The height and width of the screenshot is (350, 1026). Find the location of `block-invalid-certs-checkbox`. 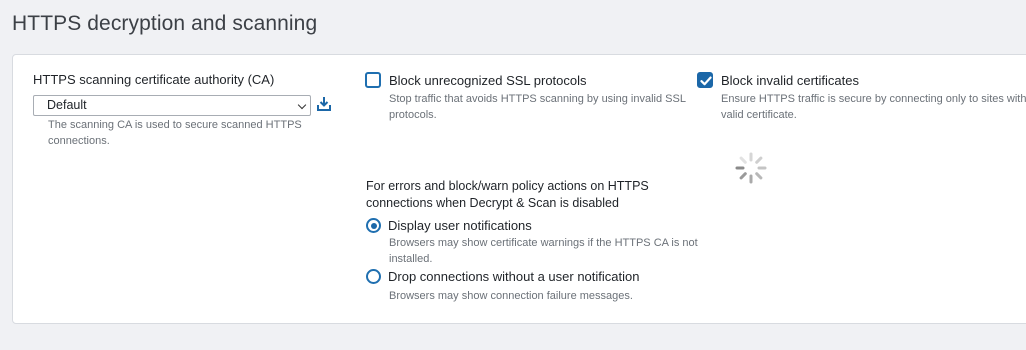

block-invalid-certs-checkbox is located at coordinates (705, 80).